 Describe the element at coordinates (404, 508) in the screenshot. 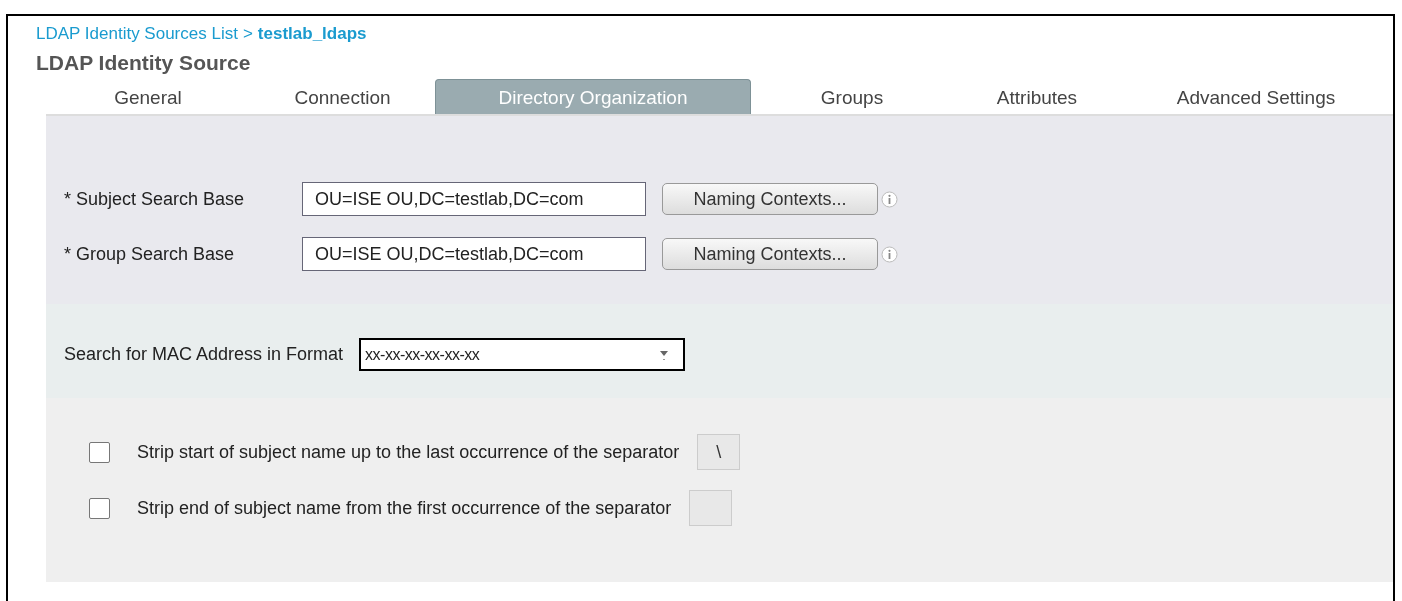

I see `checkbox-label: Strip end of subject name from the first occurrence of the separator` at that location.